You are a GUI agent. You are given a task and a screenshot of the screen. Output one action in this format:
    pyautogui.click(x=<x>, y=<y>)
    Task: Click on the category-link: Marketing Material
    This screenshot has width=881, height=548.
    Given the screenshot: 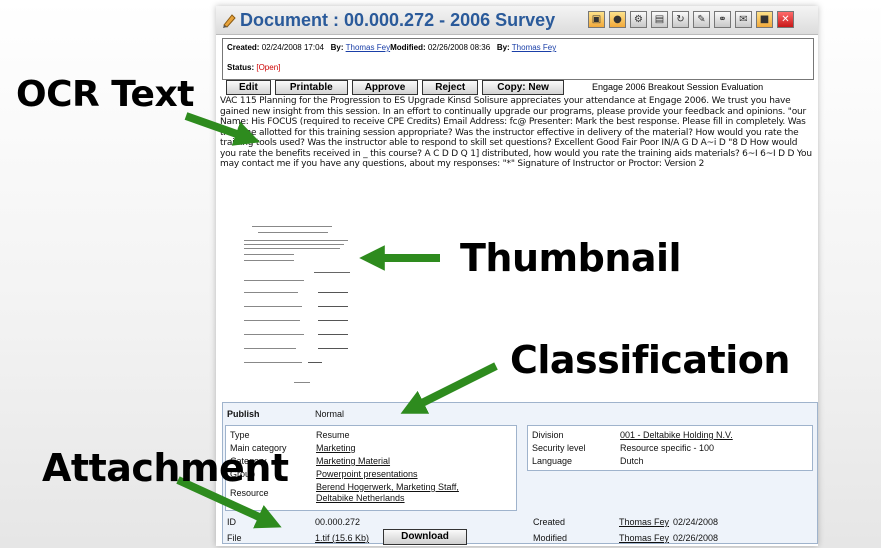 What is the action you would take?
    pyautogui.click(x=353, y=461)
    